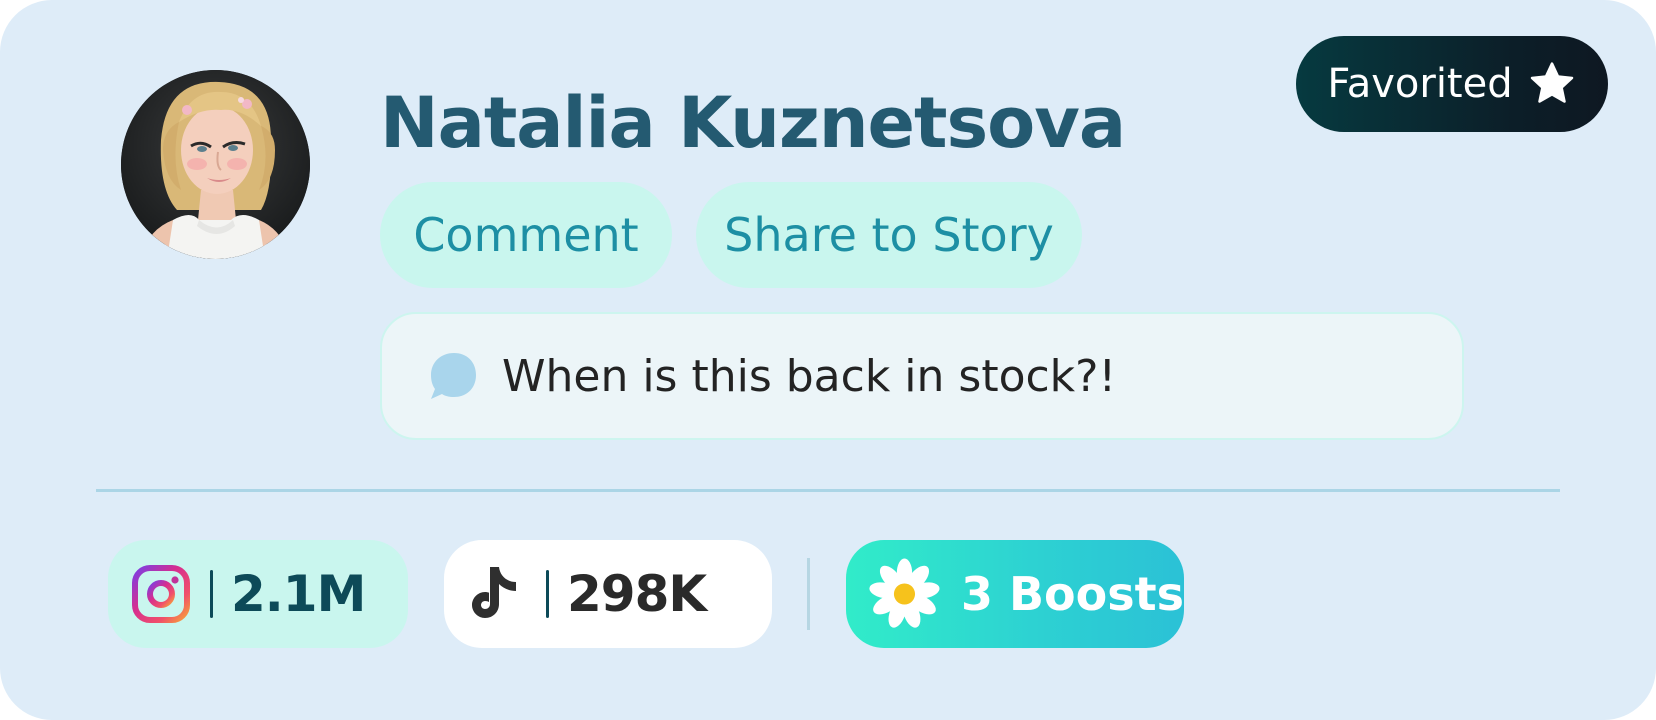 The image size is (1656, 720). I want to click on comment-button-label: Comment, so click(526, 235).